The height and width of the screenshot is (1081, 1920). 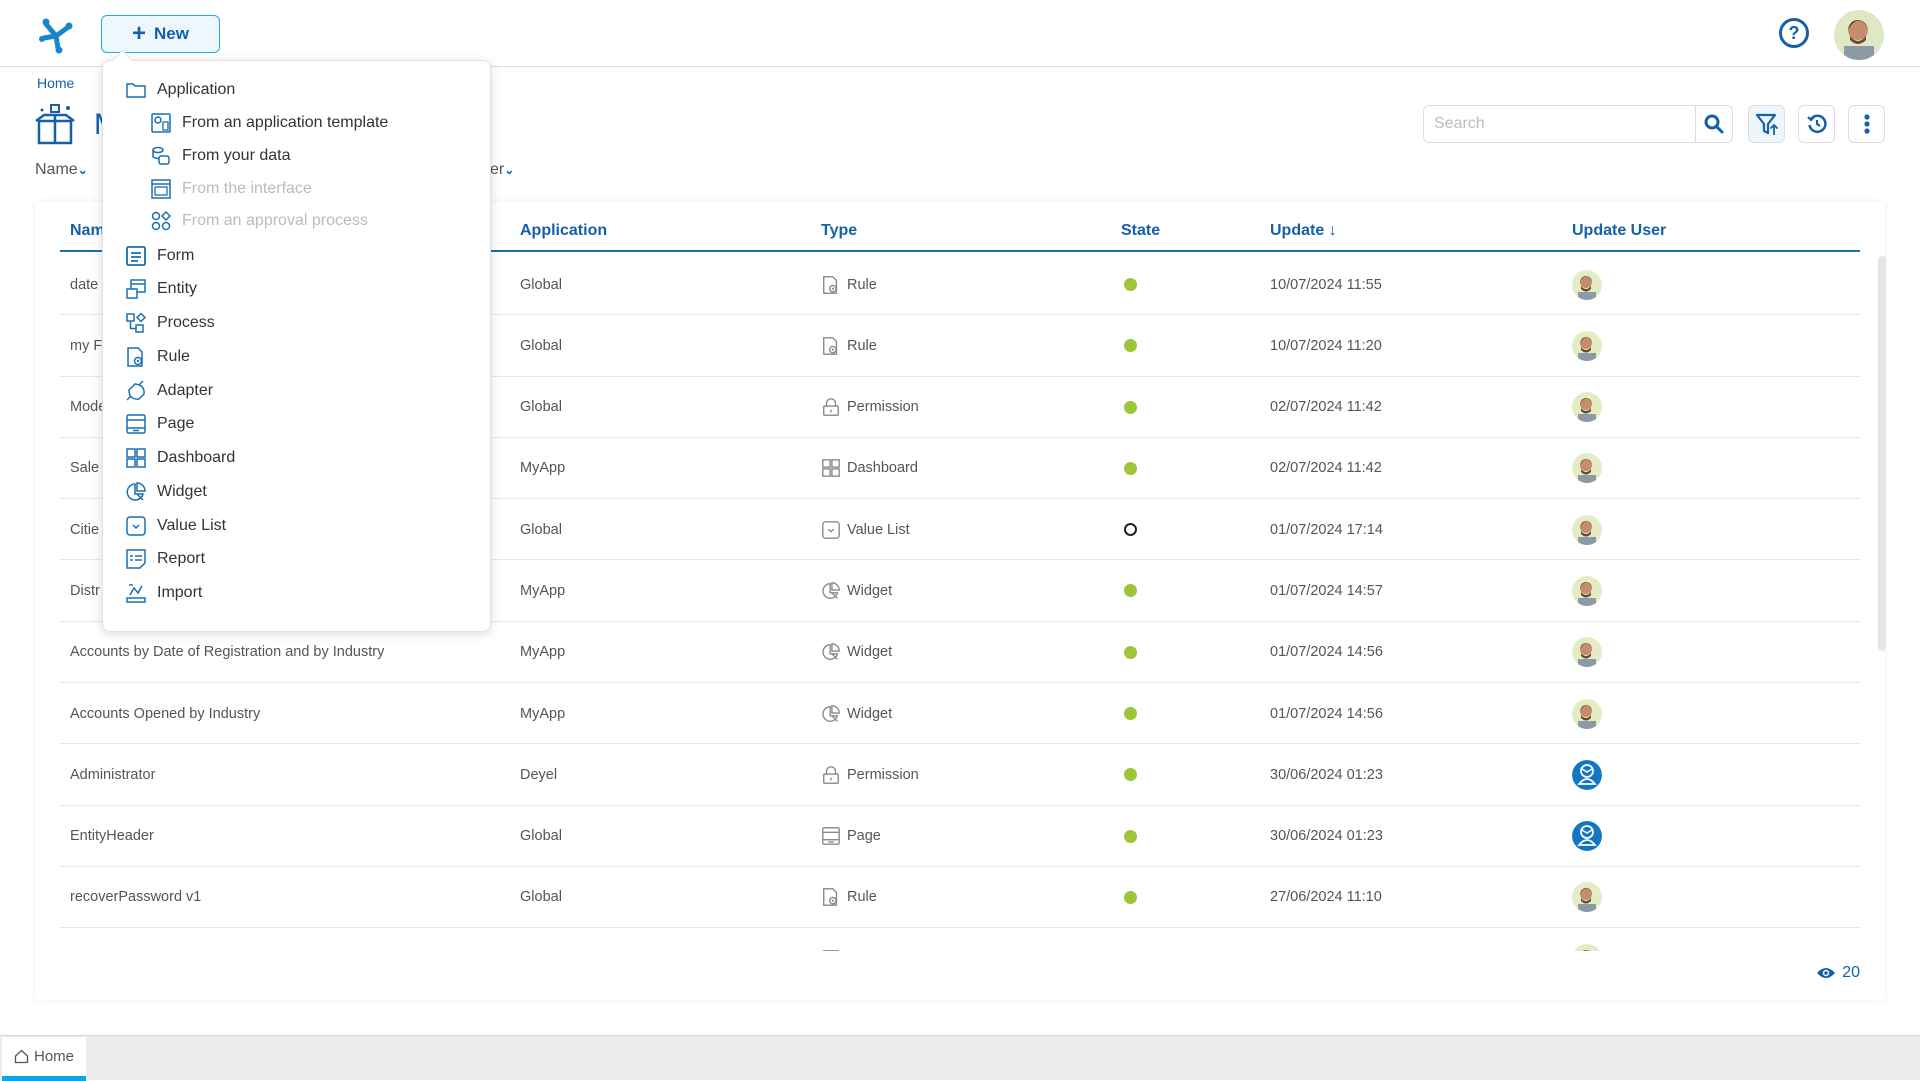 I want to click on table-row: Page, so click(x=960, y=939).